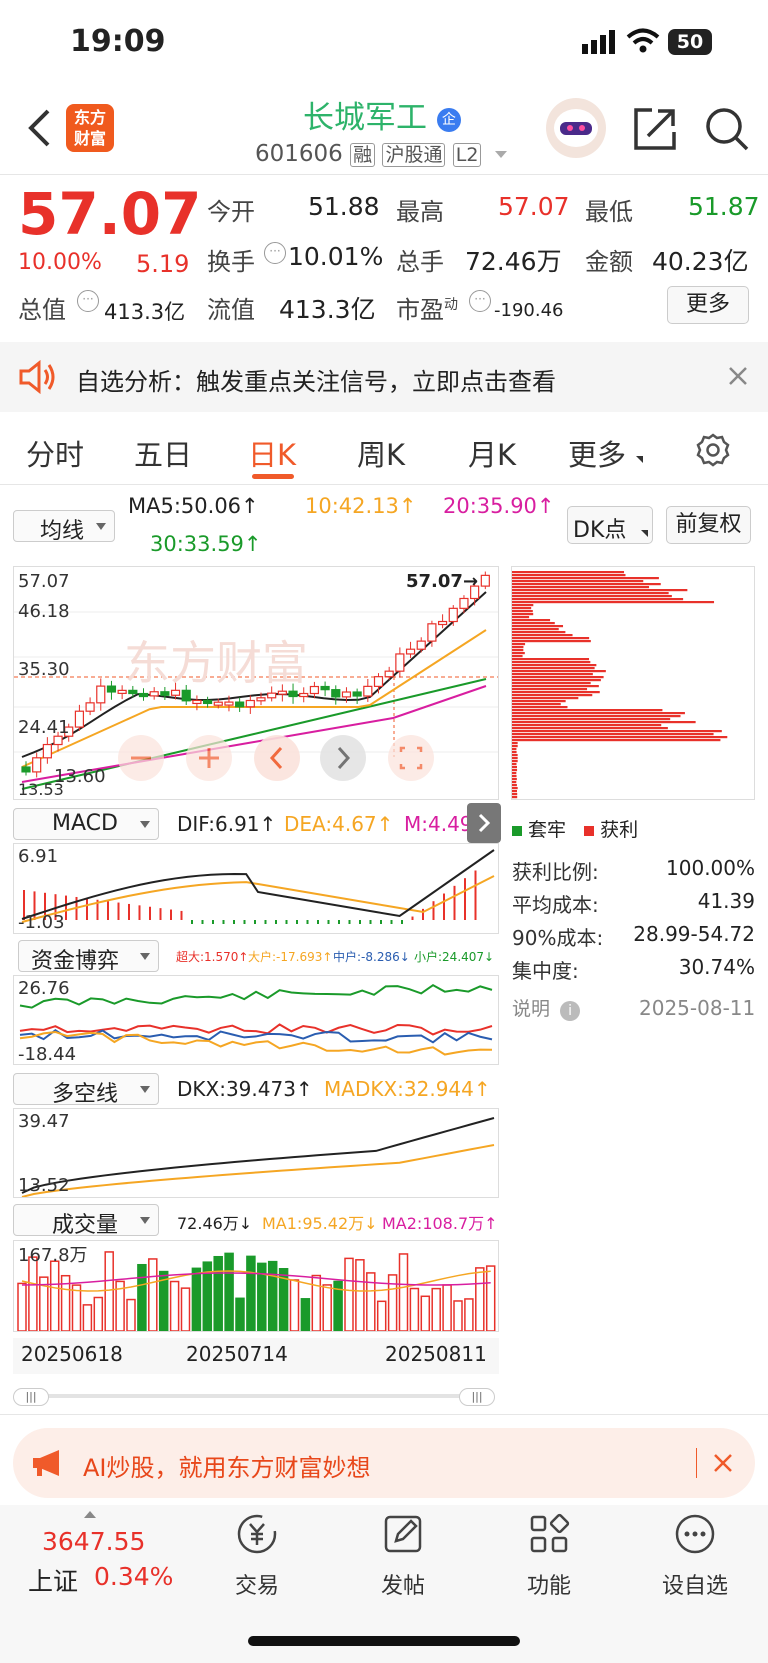 This screenshot has width=768, height=1663. I want to click on dkx-selector: 多空线, so click(86, 1090).